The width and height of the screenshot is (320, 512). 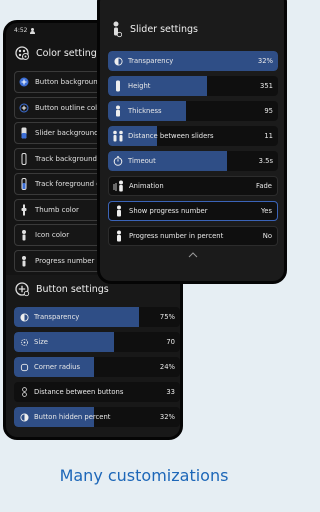 I want to click on progress-number-in-percent-option: Progress number in percent No, so click(x=193, y=236).